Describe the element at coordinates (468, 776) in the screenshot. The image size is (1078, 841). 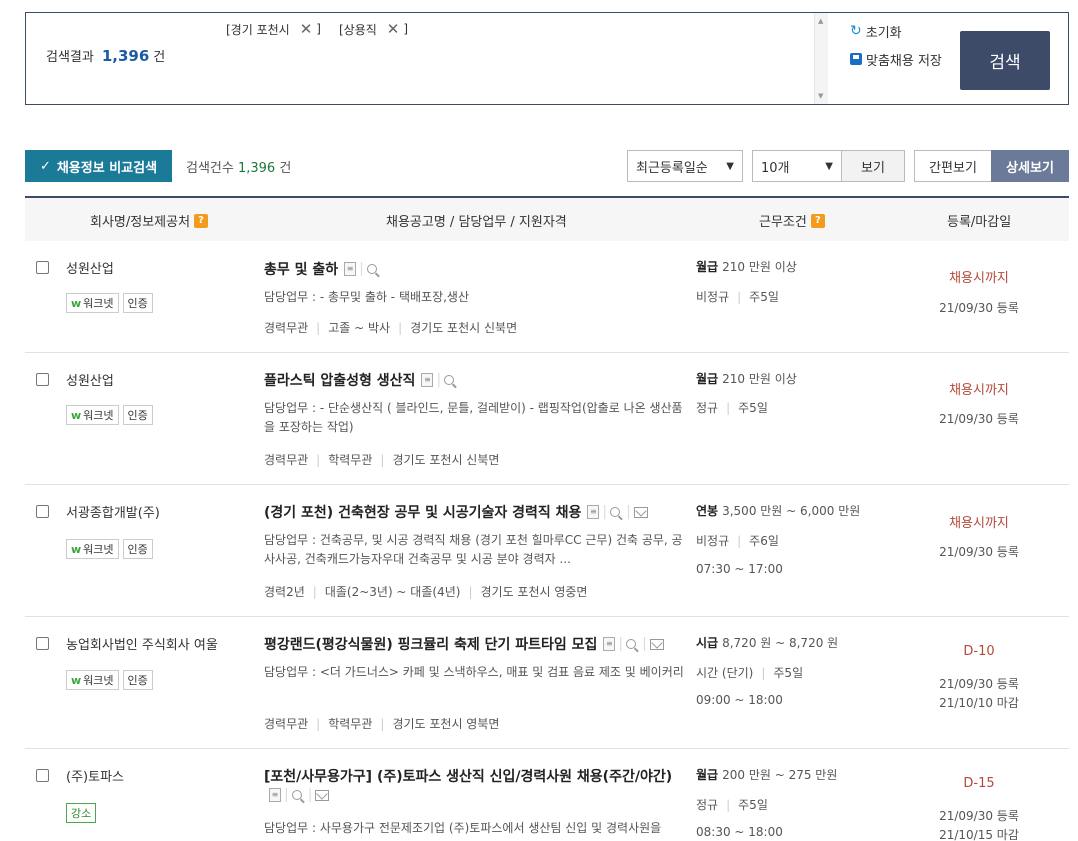
I see `job-title: [포천/사무용가구] (주)토파스 생산직 신입/경력사원 채용(주간/야간)` at that location.